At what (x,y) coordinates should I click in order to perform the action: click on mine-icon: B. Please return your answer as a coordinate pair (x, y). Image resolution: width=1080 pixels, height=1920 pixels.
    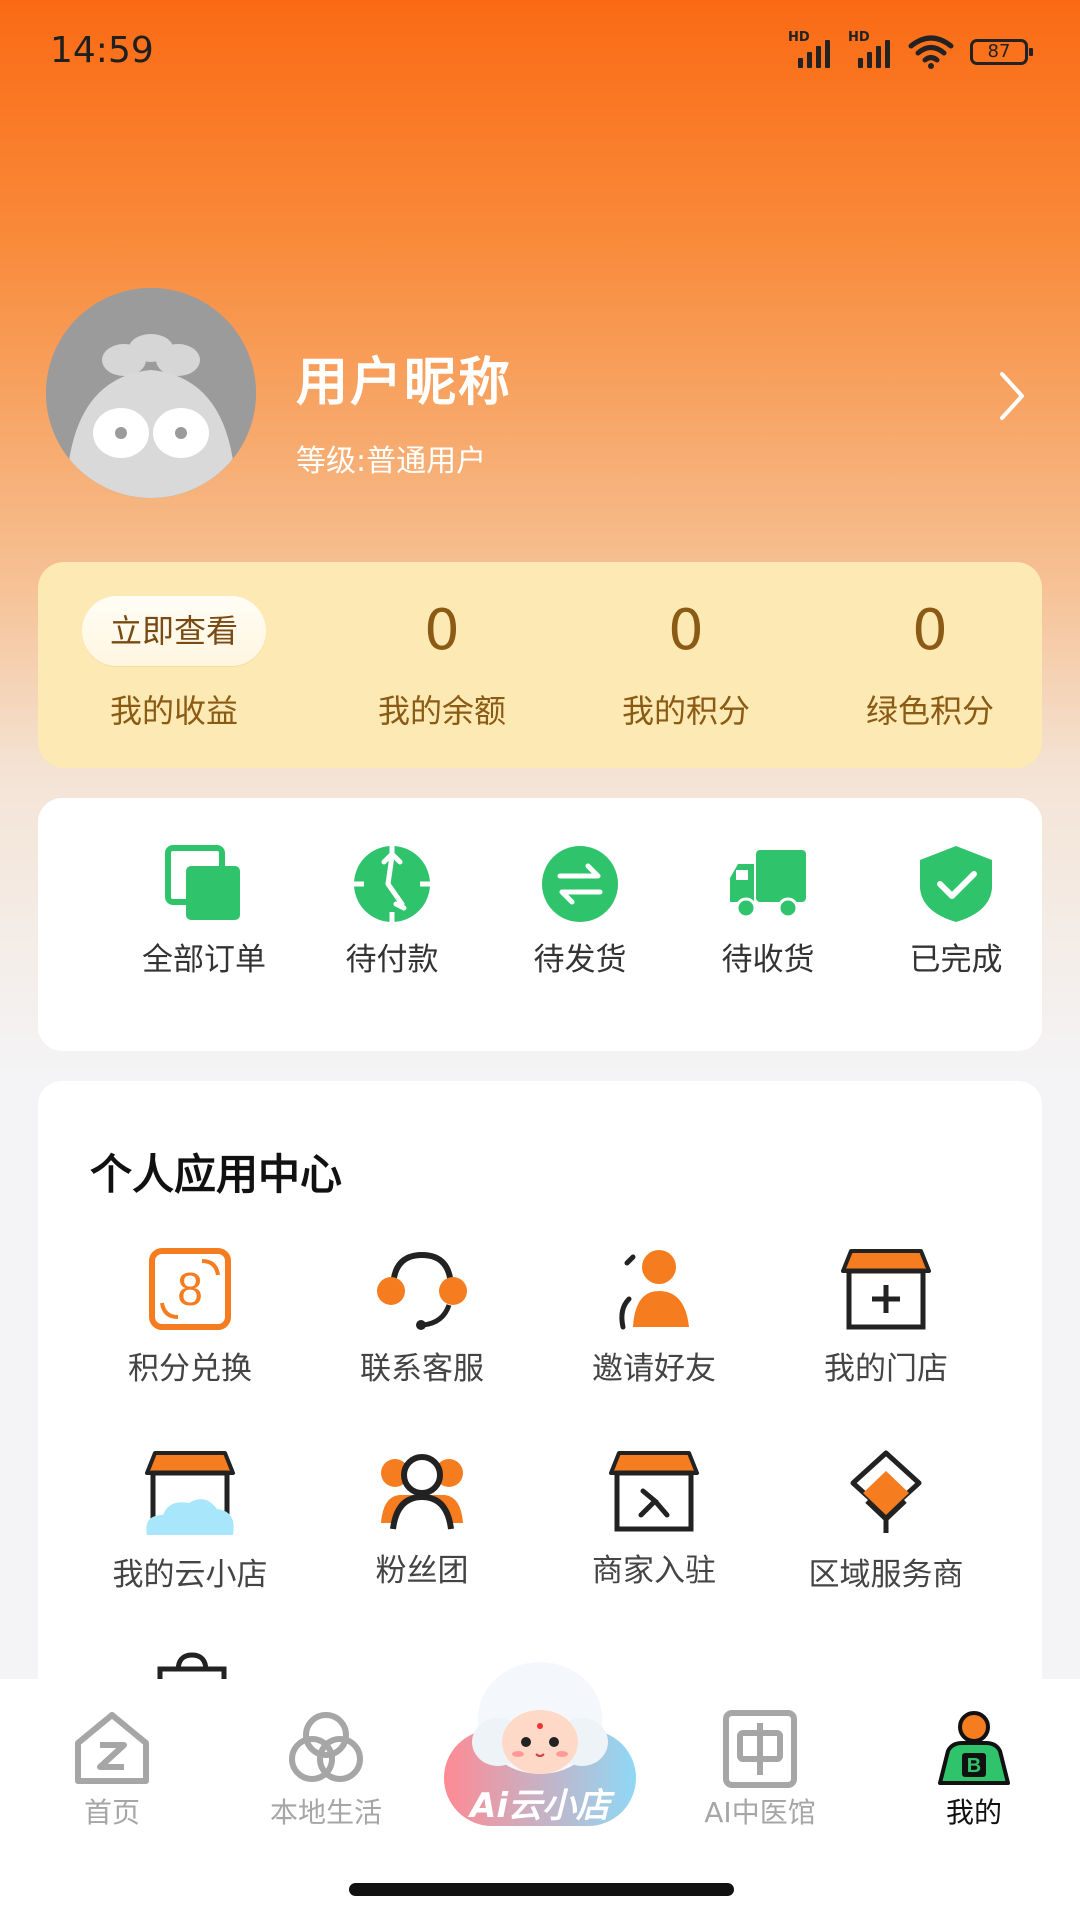
    Looking at the image, I should click on (974, 1748).